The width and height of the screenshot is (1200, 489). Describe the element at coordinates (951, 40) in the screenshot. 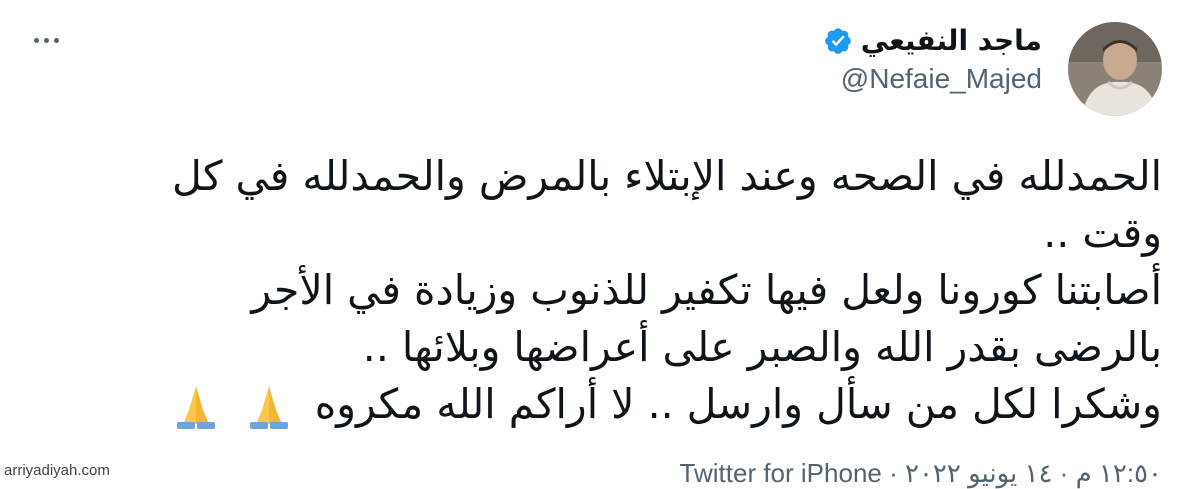

I see `author-name: ماجد النفيعي` at that location.